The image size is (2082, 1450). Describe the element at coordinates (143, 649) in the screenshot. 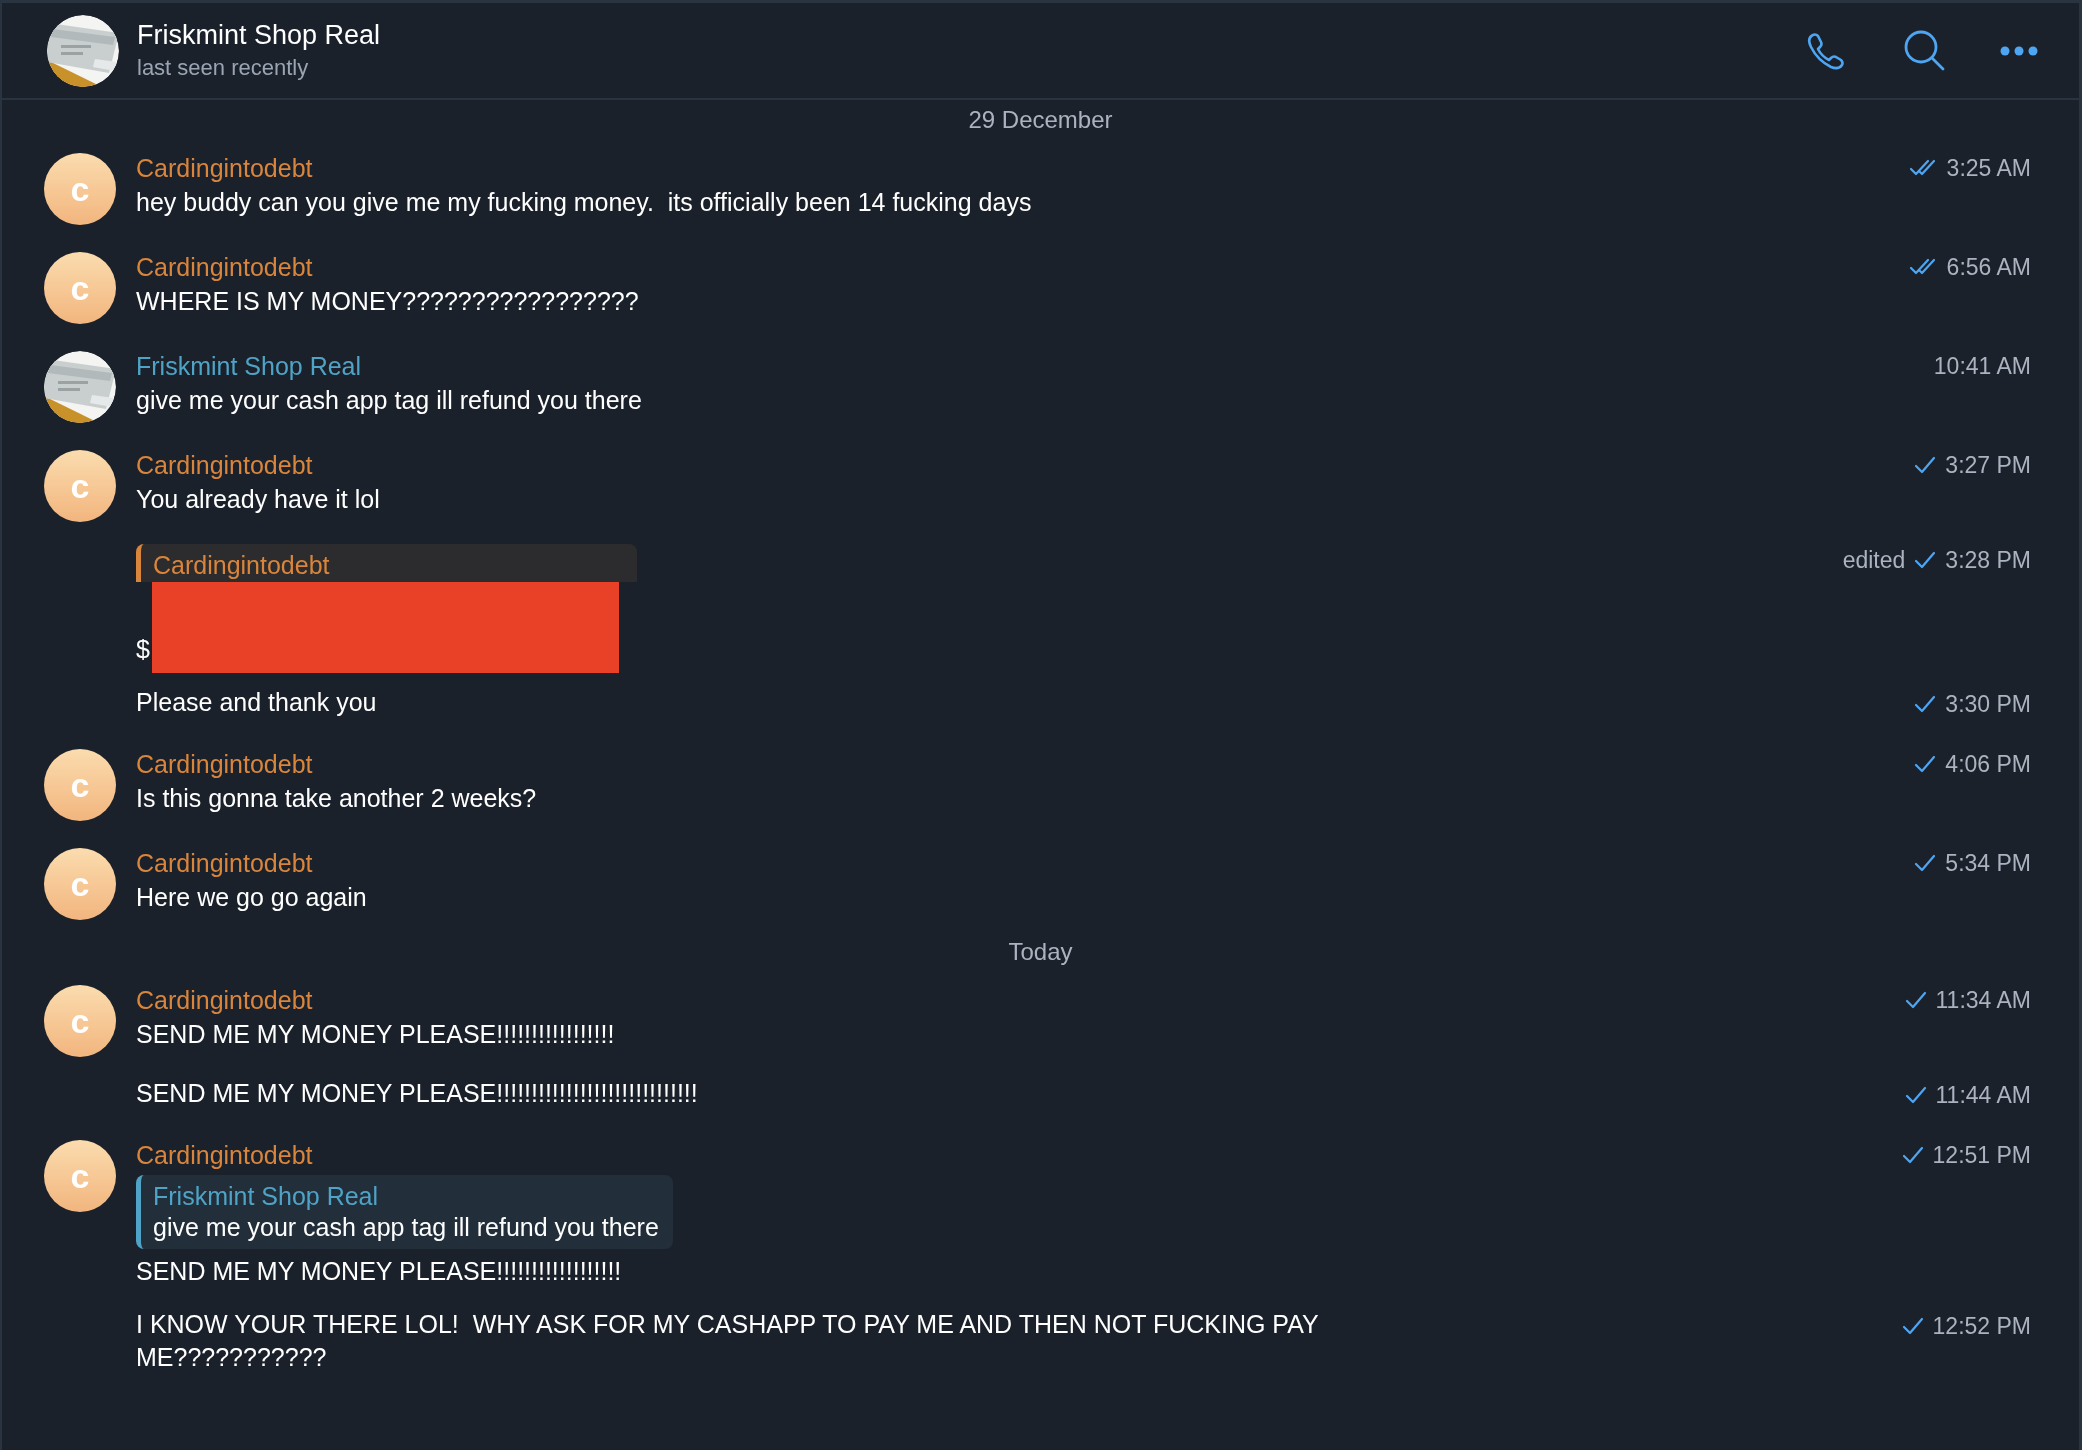

I see `message-text: $` at that location.